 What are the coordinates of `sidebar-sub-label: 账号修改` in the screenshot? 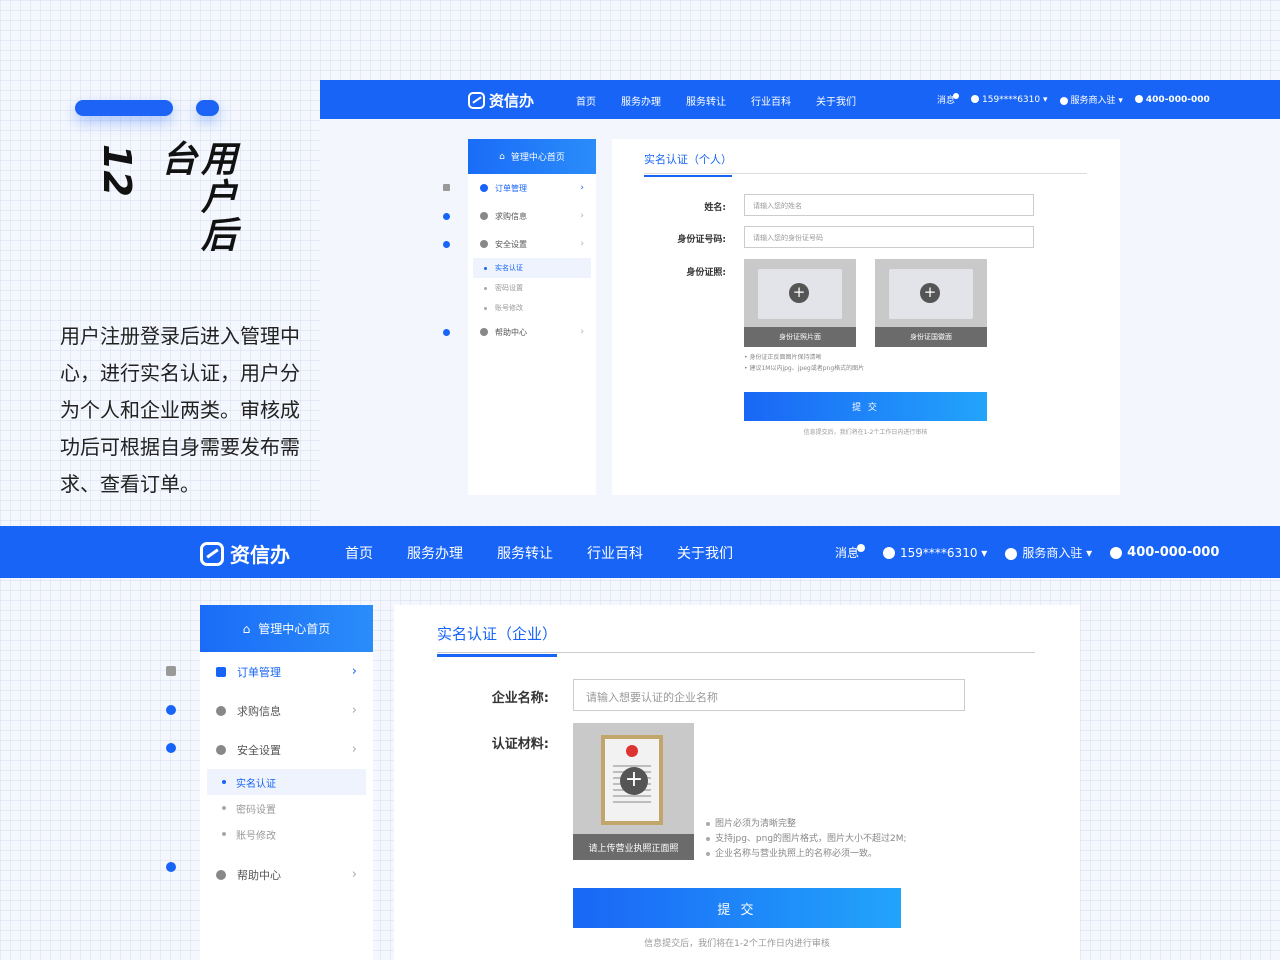 It's located at (256, 836).